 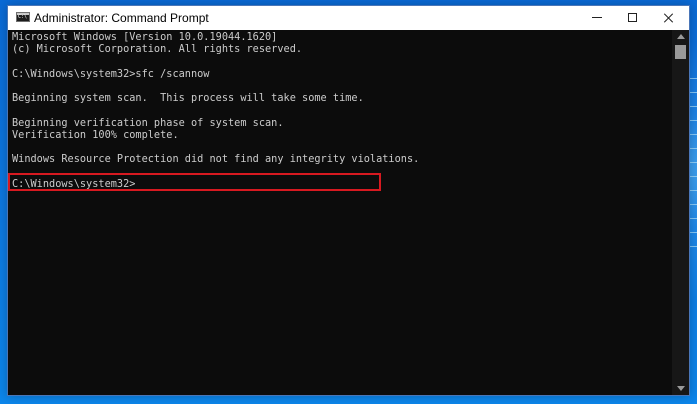 What do you see at coordinates (680, 52) in the screenshot?
I see `scroll-thumb` at bounding box center [680, 52].